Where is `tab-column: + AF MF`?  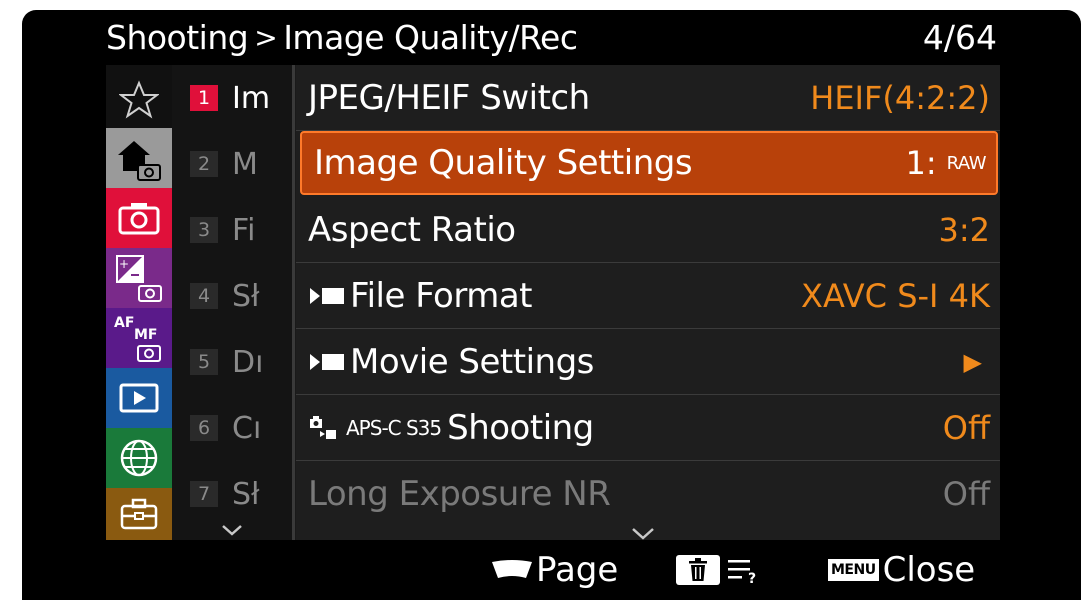 tab-column: + AF MF is located at coordinates (139, 302).